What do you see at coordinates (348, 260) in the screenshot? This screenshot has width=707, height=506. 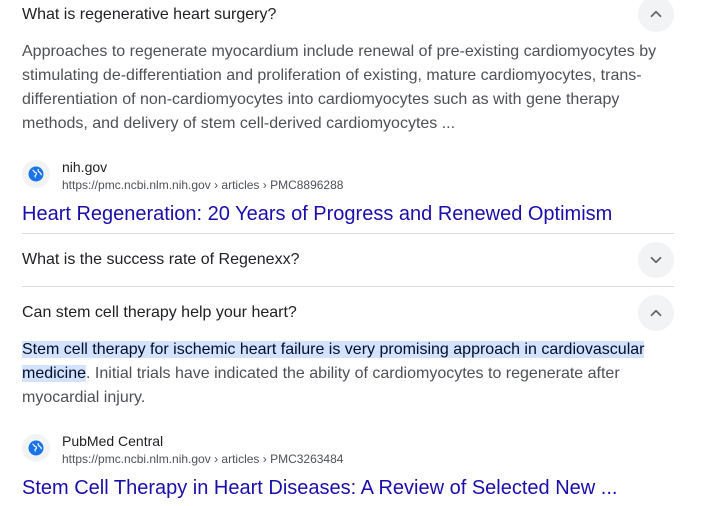 I see `faq-question-2: What is the success rate of Regenexx?` at bounding box center [348, 260].